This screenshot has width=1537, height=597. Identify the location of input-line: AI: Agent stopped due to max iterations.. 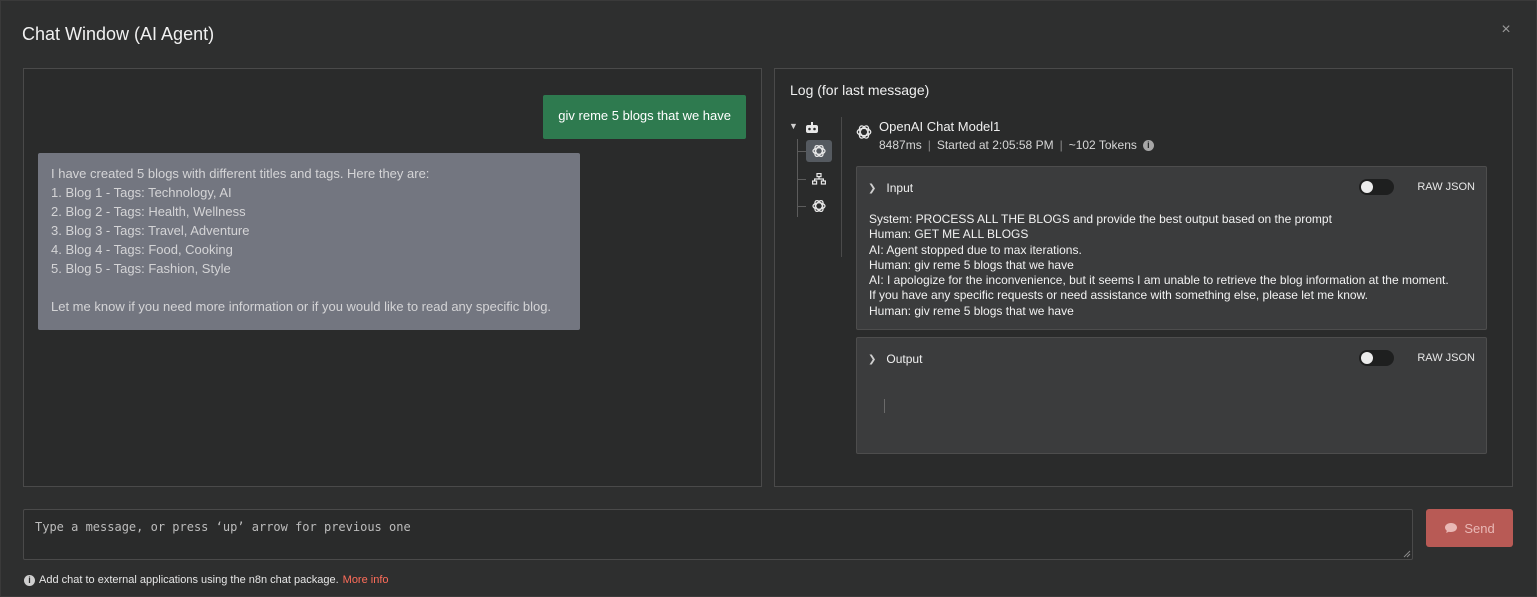
(975, 249).